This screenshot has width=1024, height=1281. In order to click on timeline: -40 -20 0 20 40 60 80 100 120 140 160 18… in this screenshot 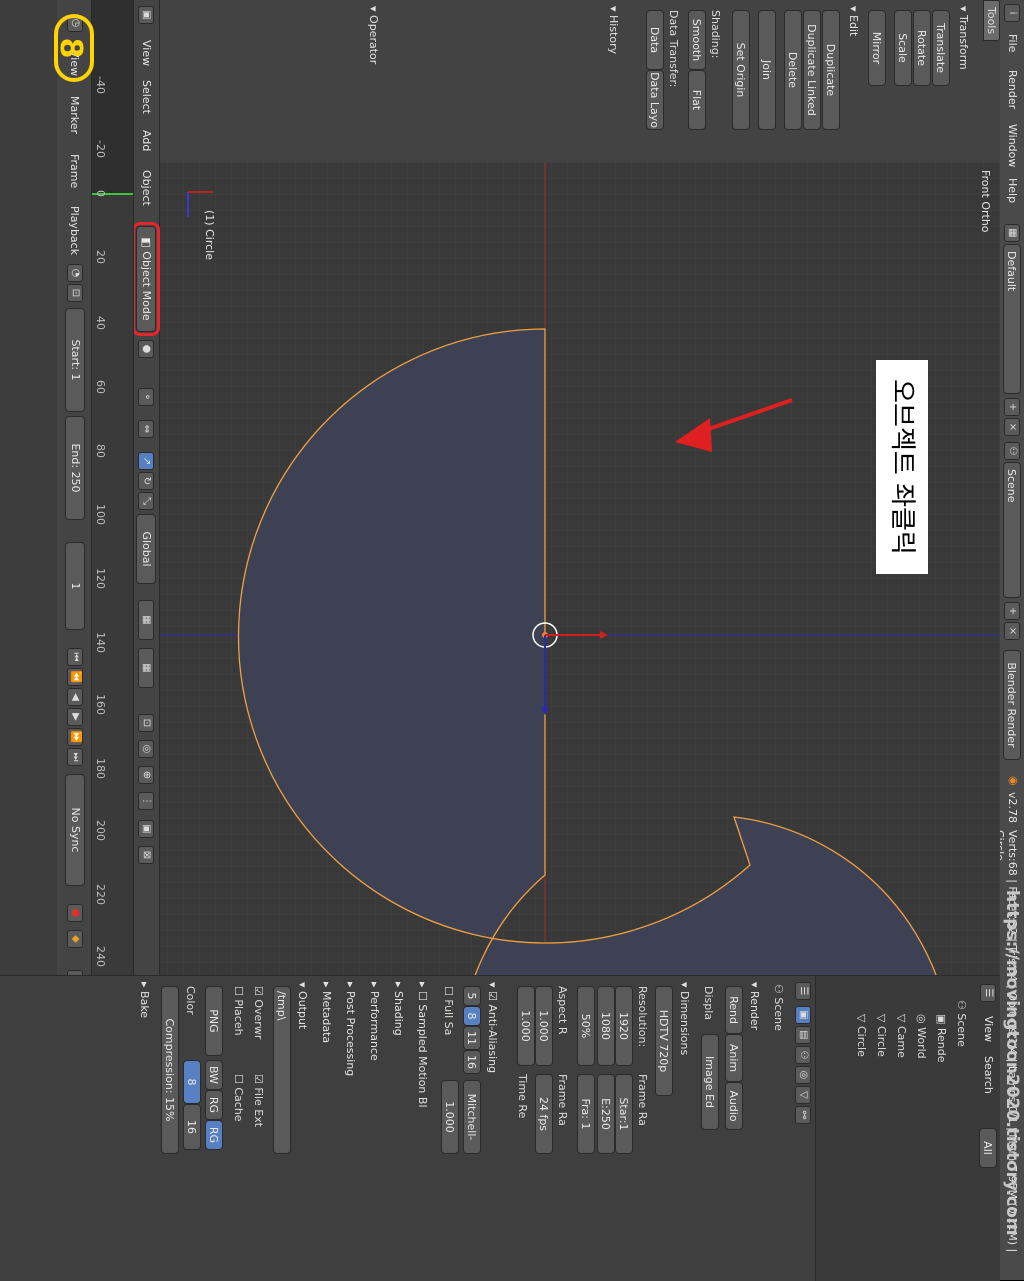, I will do `click(112, 487)`.